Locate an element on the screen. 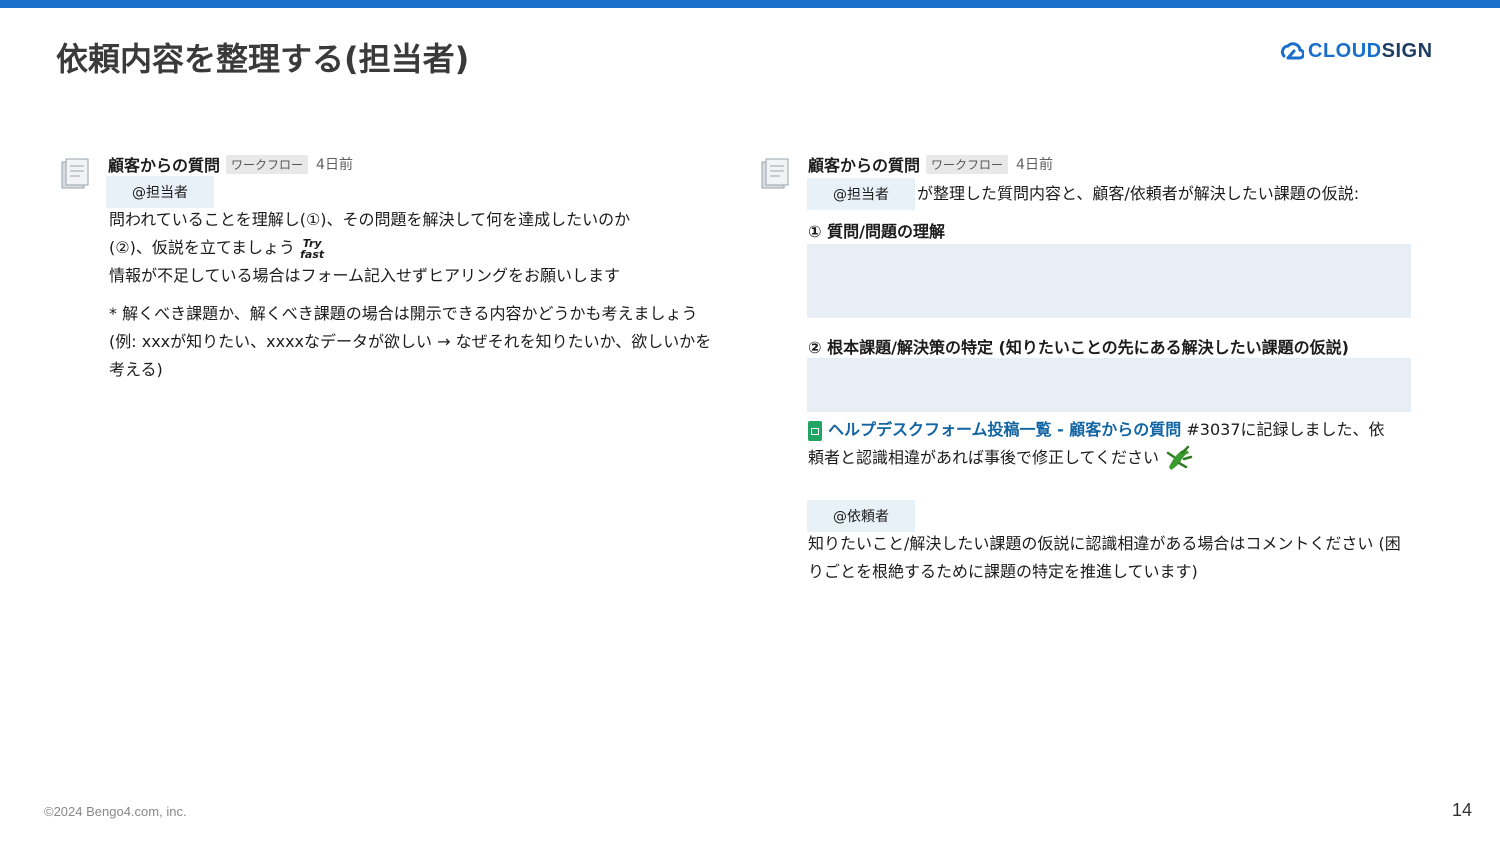 Image resolution: width=1500 pixels, height=844 pixels. cloud-logo-icon is located at coordinates (1292, 51).